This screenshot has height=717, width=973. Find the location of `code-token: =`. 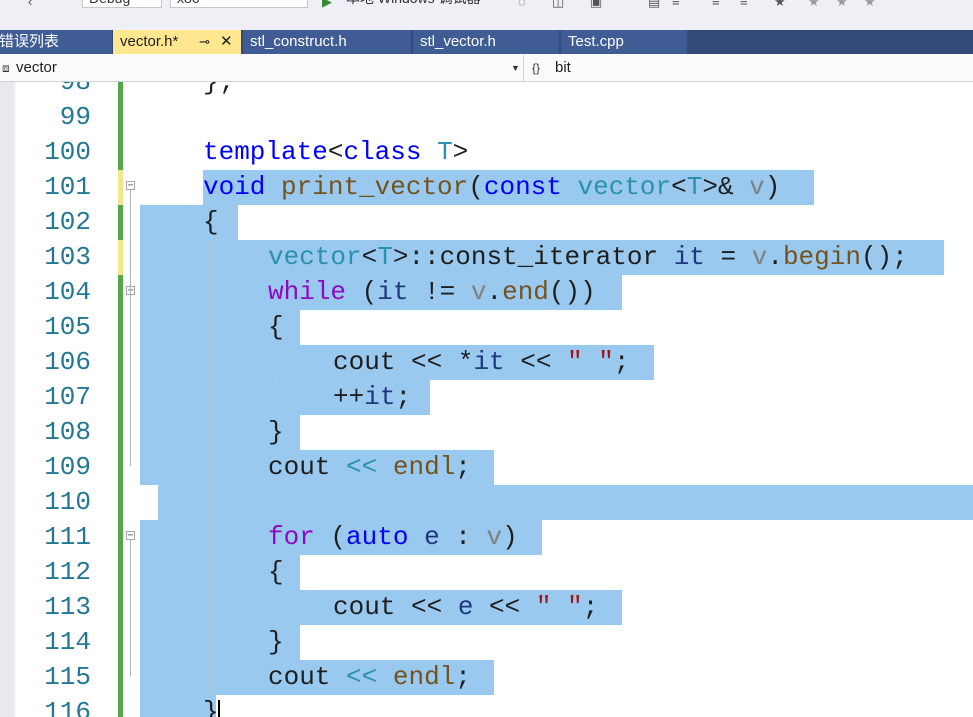

code-token: = is located at coordinates (728, 257).